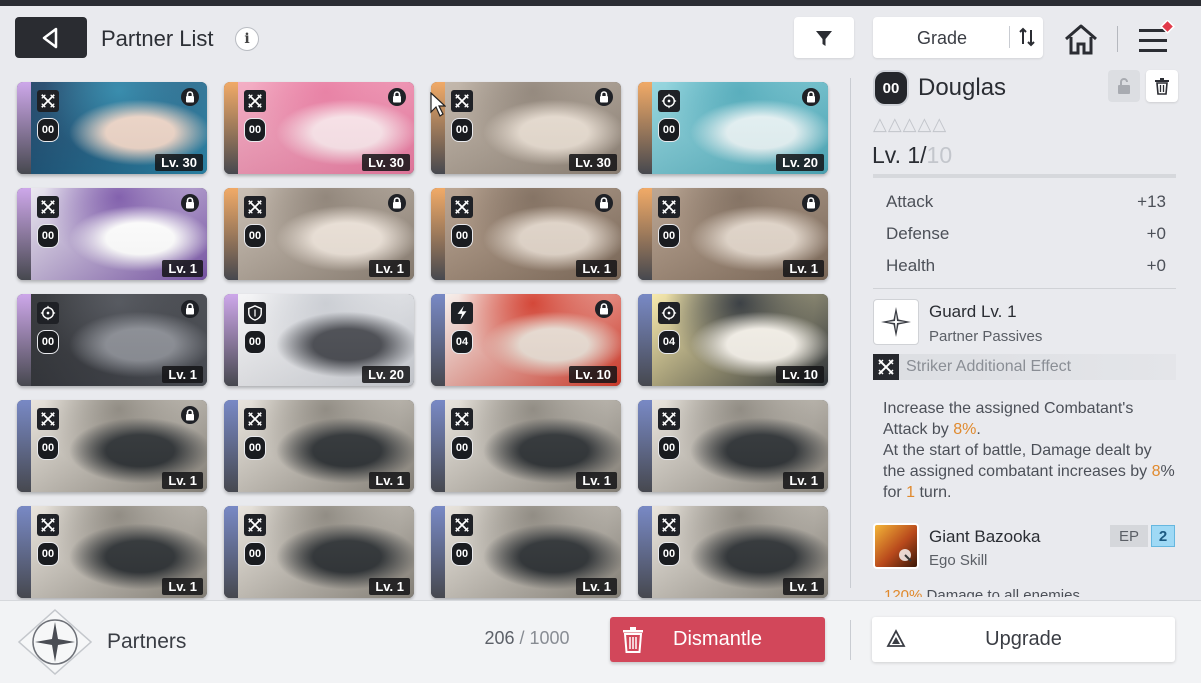 This screenshot has width=1201, height=683. I want to click on menu-icon, so click(1157, 38).